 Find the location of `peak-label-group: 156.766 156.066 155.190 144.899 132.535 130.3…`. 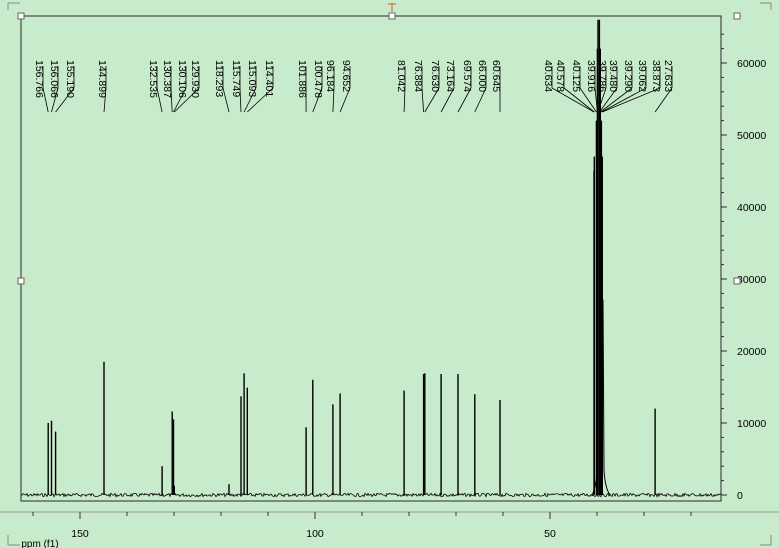

peak-label-group: 156.766 156.066 155.190 144.899 132.535 130.3… is located at coordinates (353, 86).